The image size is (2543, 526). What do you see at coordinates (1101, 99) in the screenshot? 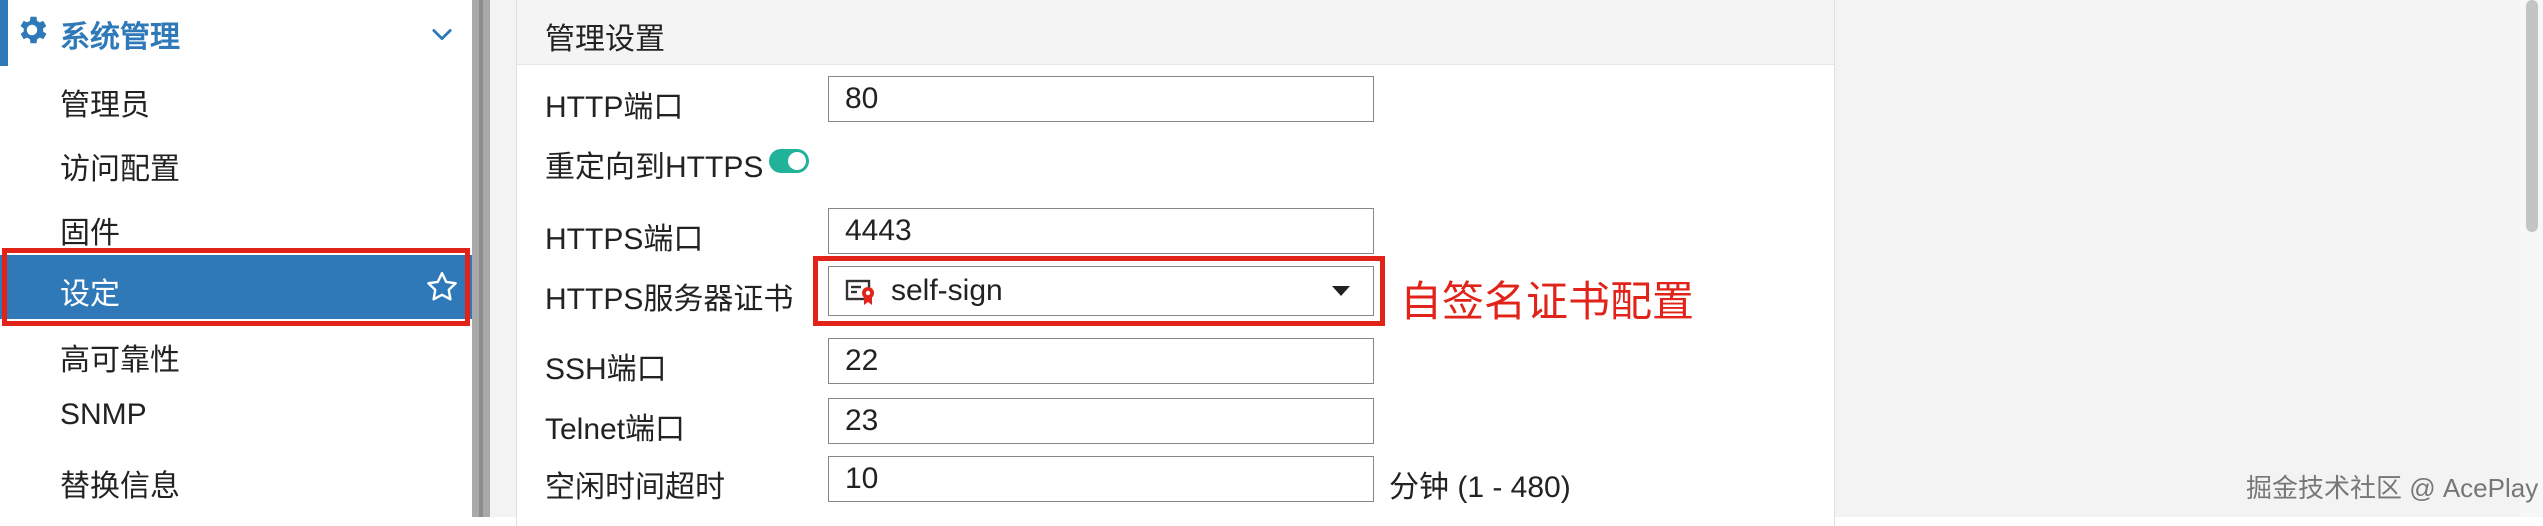
I see `http-port-input: 80` at bounding box center [1101, 99].